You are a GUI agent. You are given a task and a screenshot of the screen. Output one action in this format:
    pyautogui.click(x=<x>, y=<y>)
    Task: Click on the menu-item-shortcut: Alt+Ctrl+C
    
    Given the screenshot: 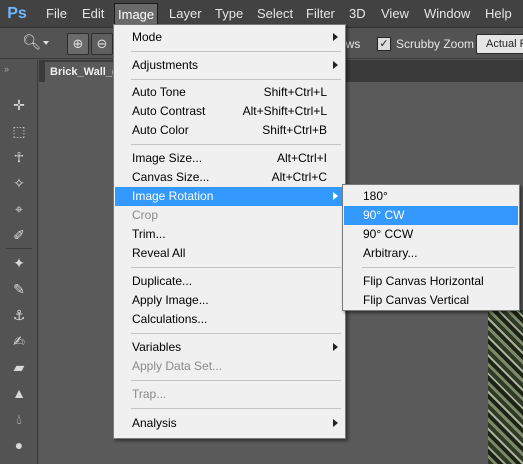 What is the action you would take?
    pyautogui.click(x=299, y=177)
    